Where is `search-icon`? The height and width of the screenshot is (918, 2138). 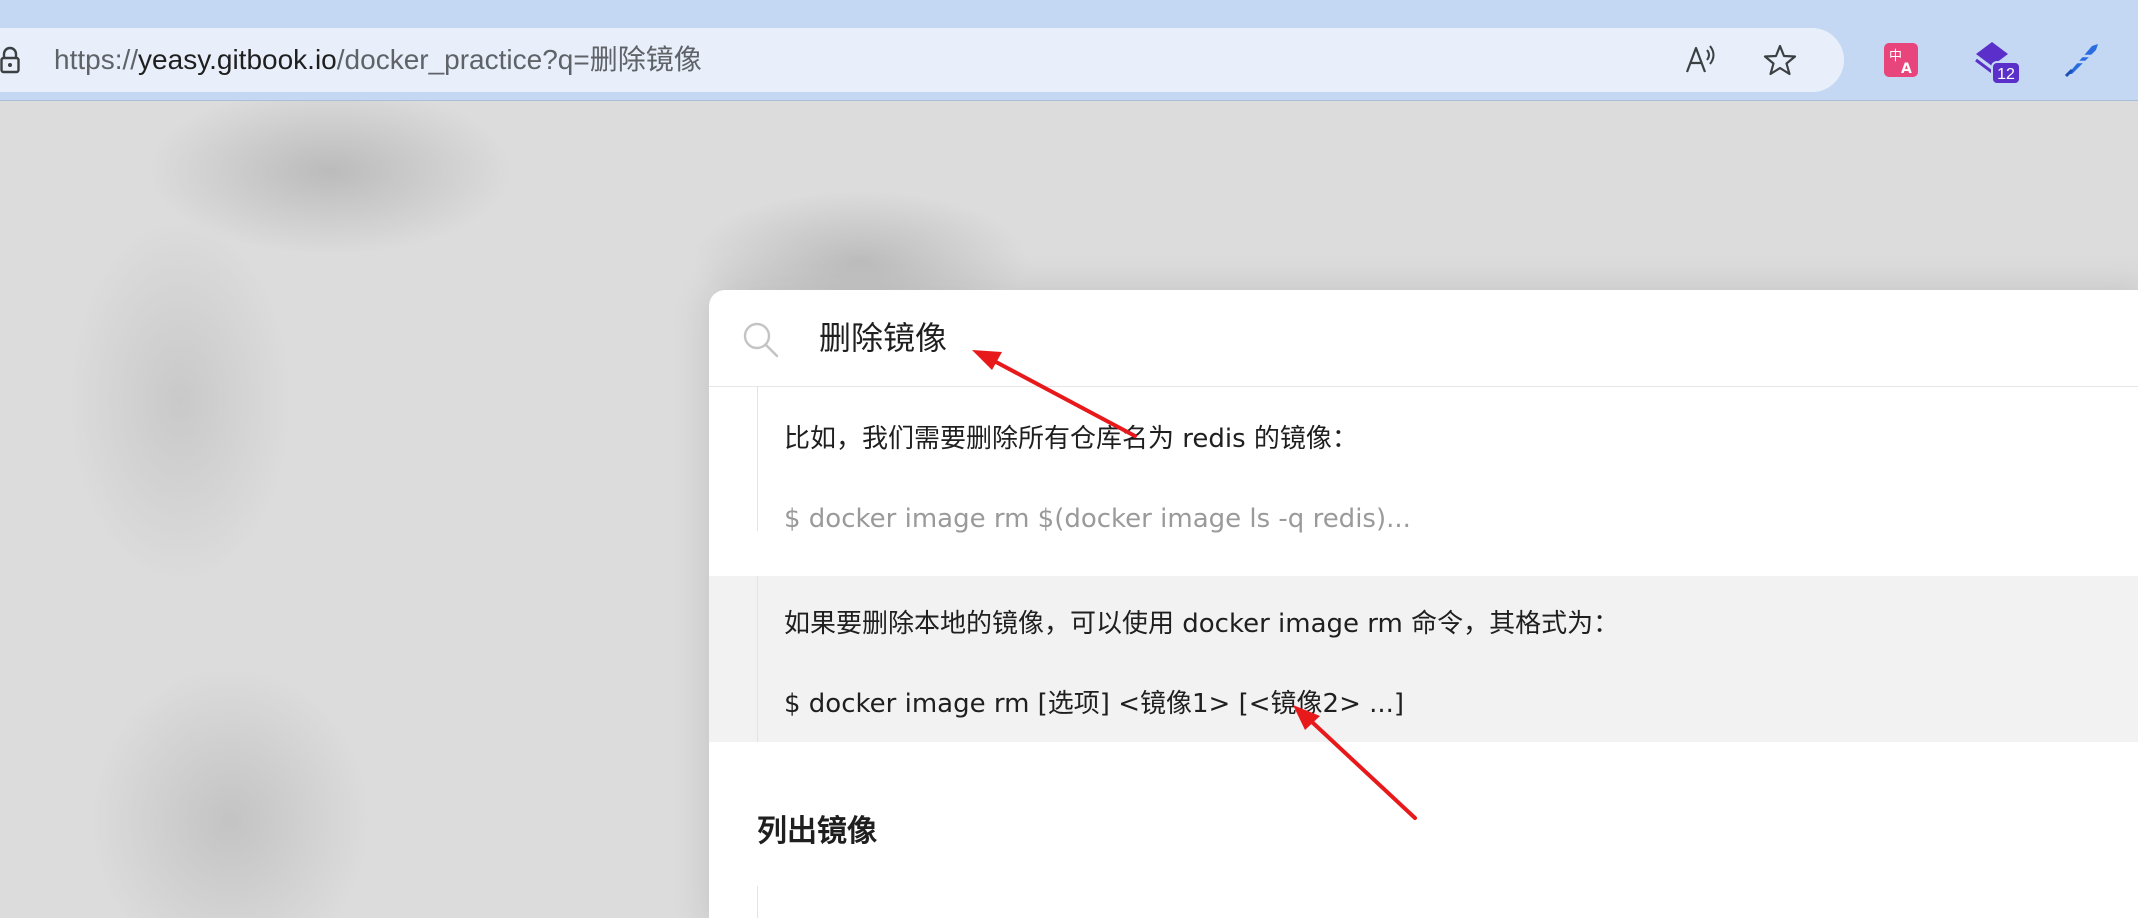
search-icon is located at coordinates (761, 340).